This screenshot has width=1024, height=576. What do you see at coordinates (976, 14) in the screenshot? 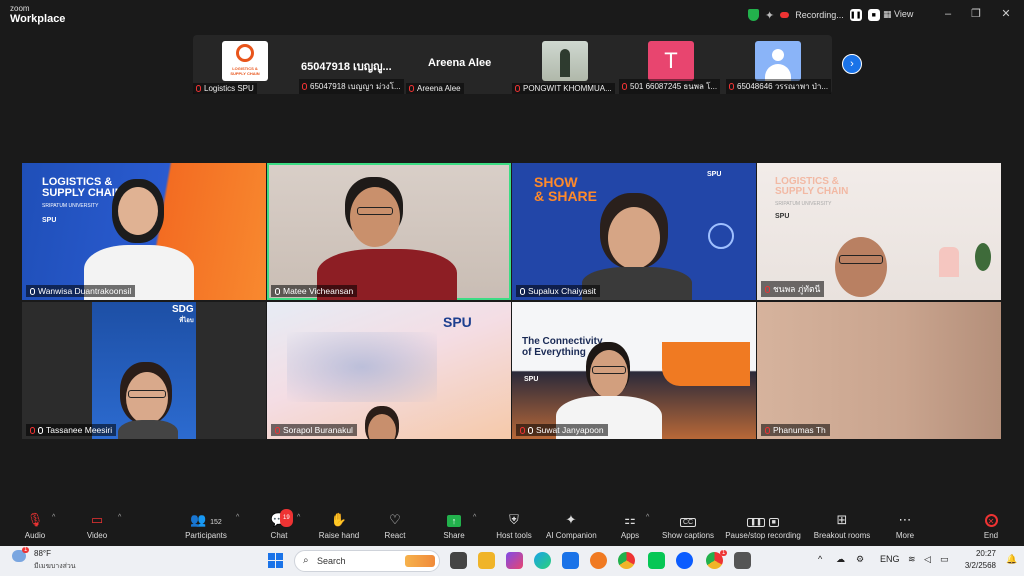
I see `maximize-button: ❐` at bounding box center [976, 14].